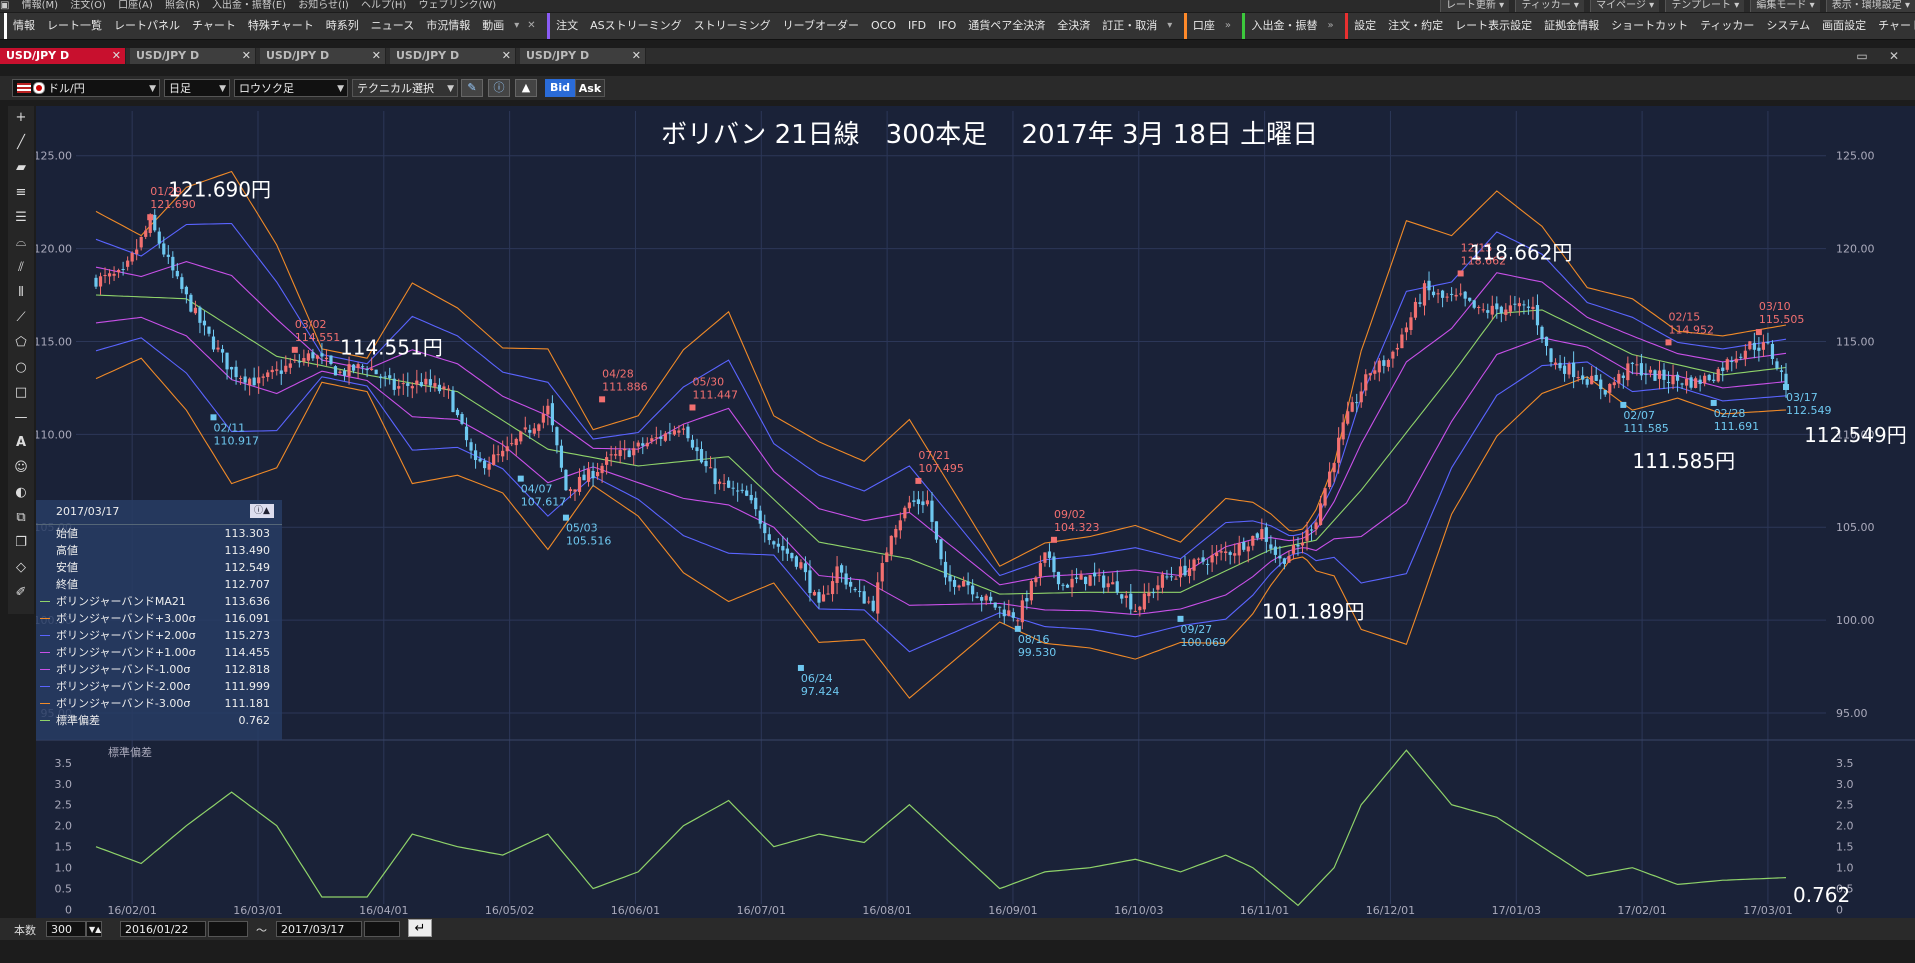 The width and height of the screenshot is (1915, 963). What do you see at coordinates (182, 6) in the screenshot?
I see `menu-inquiry: 照会(R)` at bounding box center [182, 6].